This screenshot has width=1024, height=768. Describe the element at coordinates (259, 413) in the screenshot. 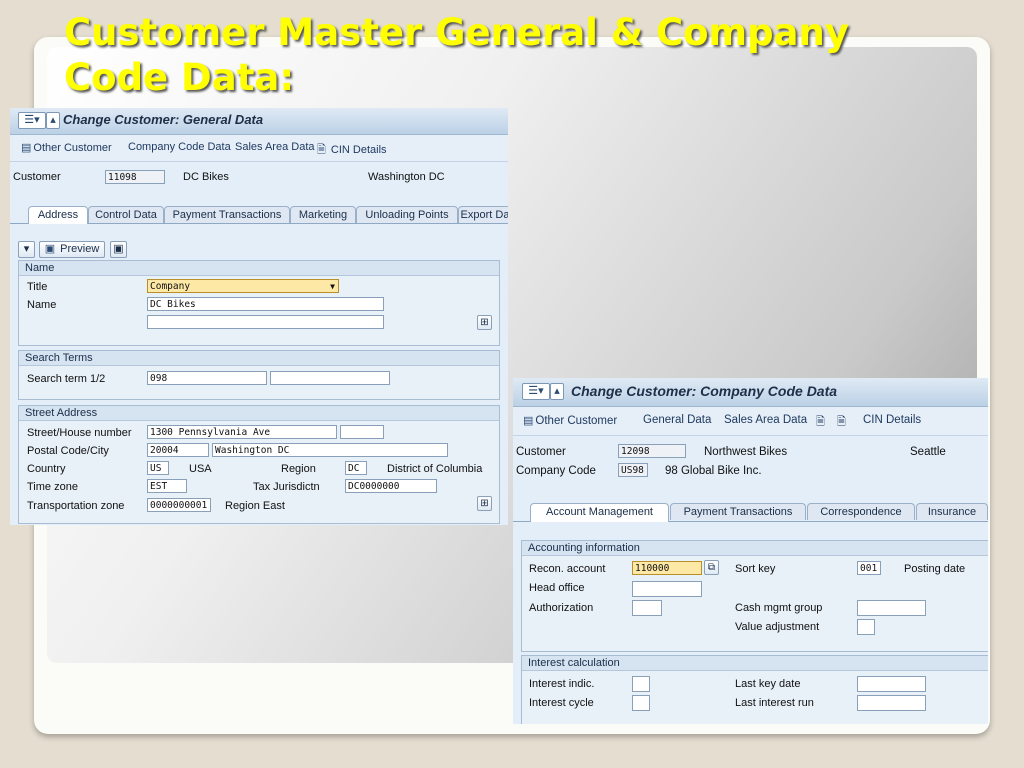

I see `street-address-header: Street Address` at that location.